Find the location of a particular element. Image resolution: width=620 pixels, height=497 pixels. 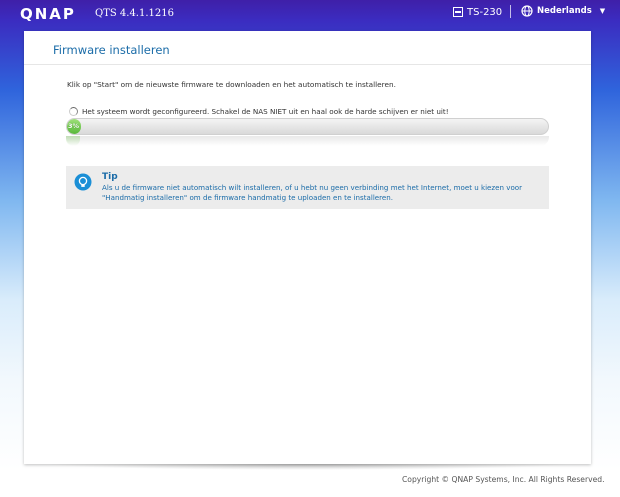

globe-icon is located at coordinates (527, 11).